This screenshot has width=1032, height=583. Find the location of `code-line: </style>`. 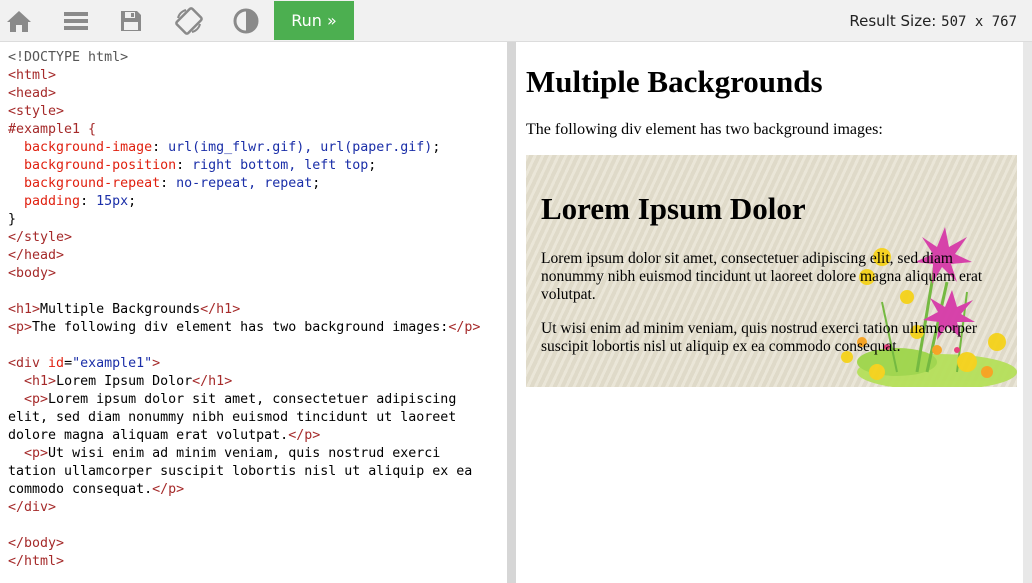

code-line: </style> is located at coordinates (40, 237).